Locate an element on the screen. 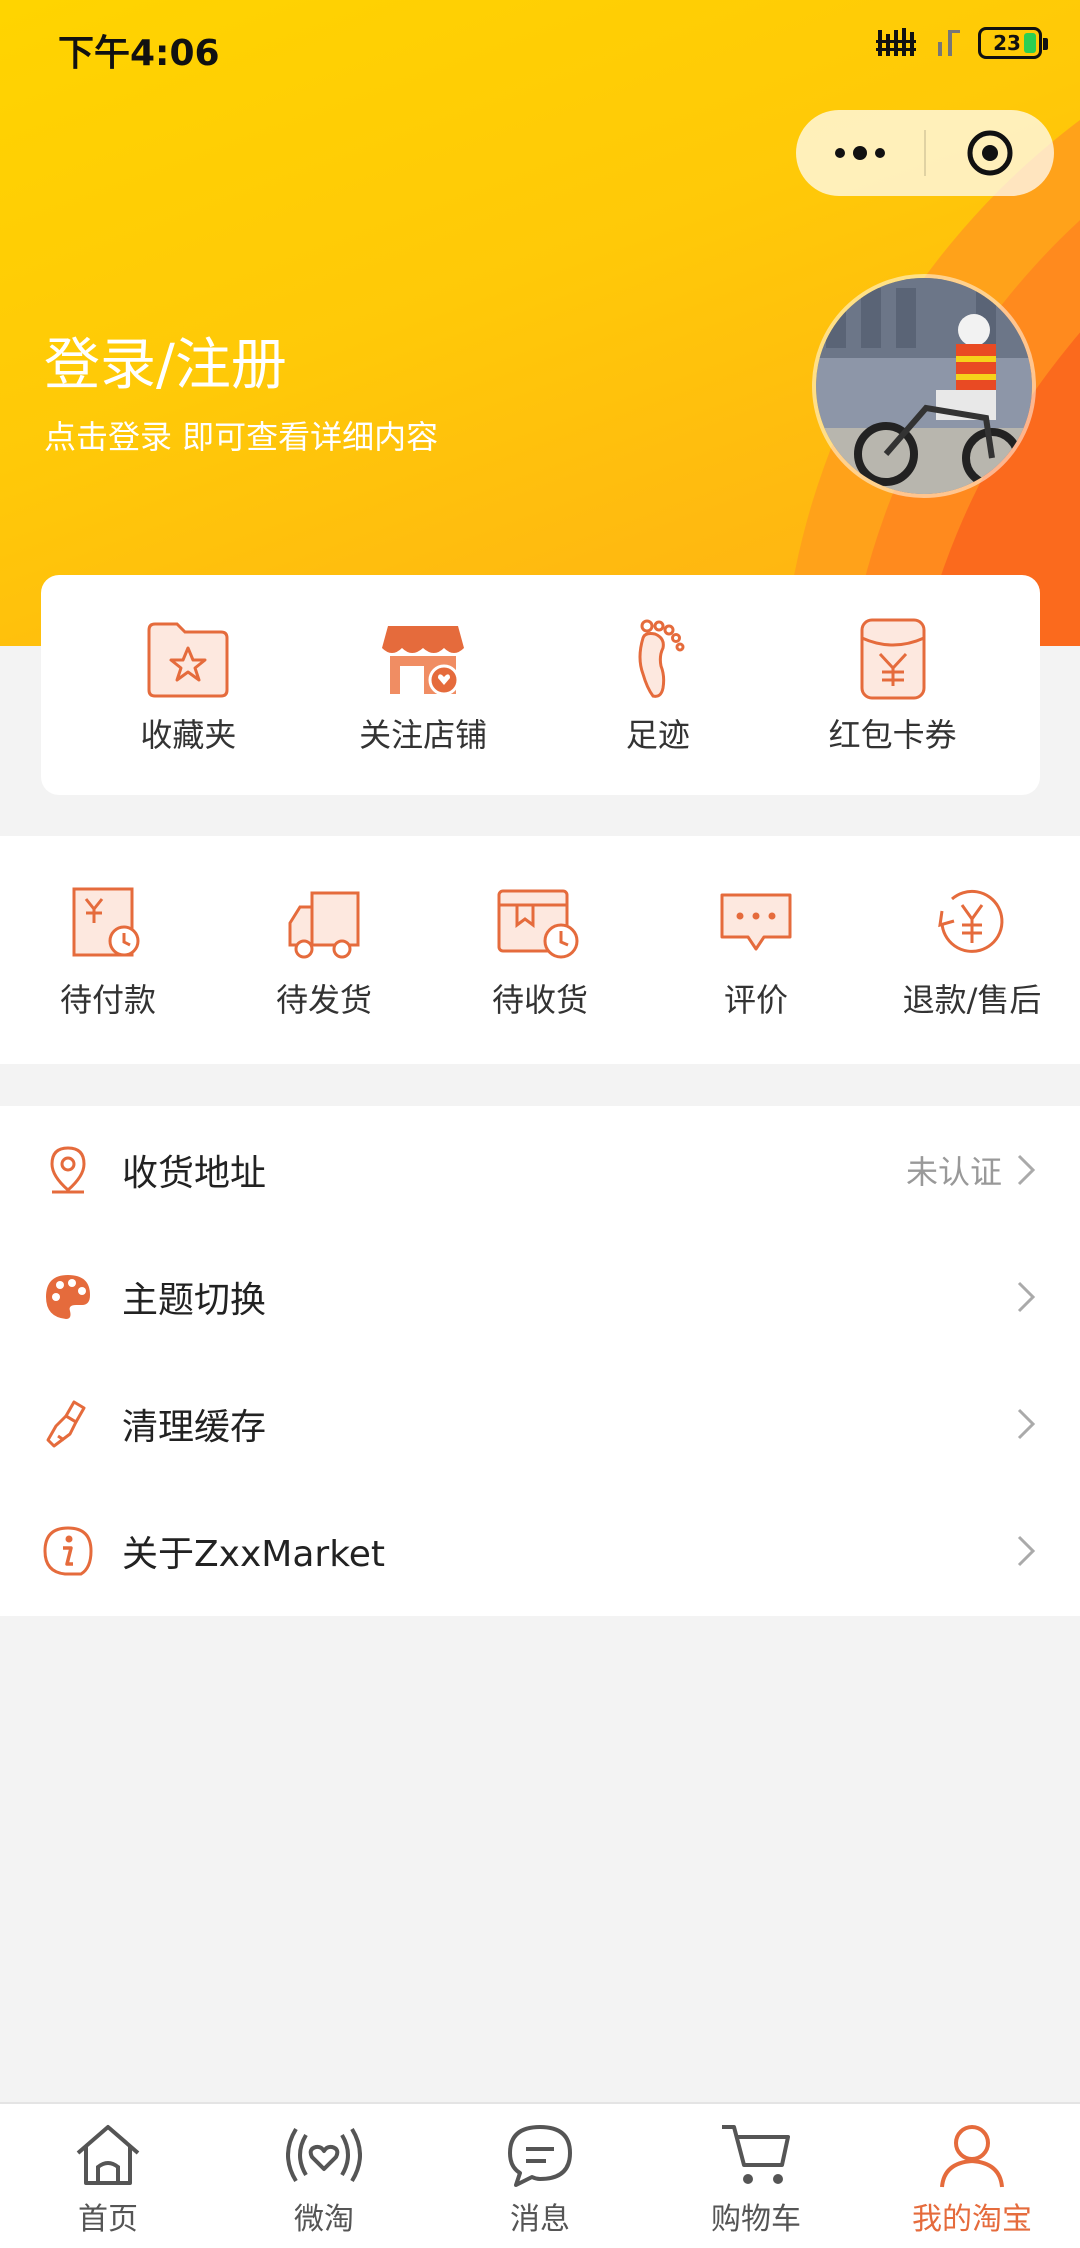 The height and width of the screenshot is (2248, 1080). quick-link-followed-stores: 关注店铺 is located at coordinates (423, 685).